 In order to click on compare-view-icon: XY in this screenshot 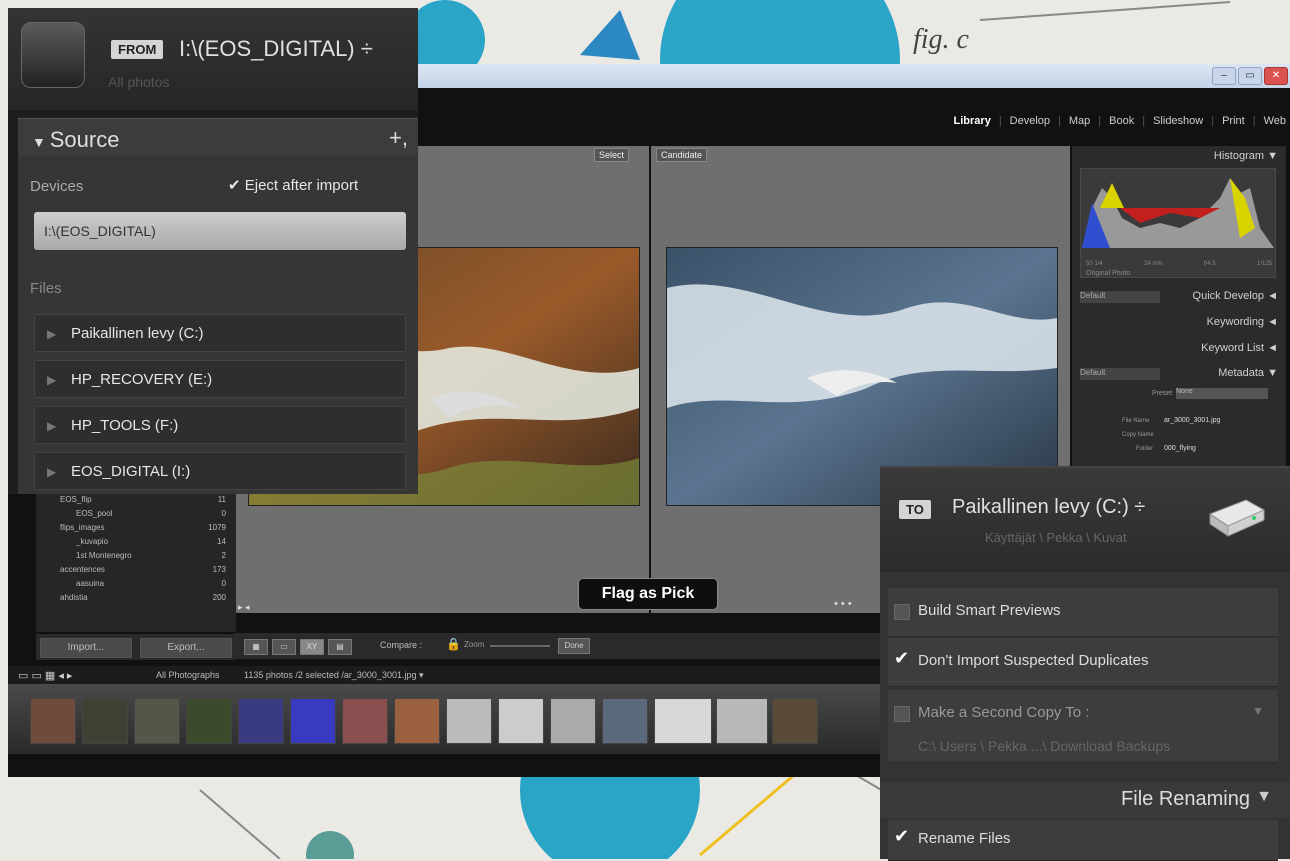, I will do `click(312, 647)`.